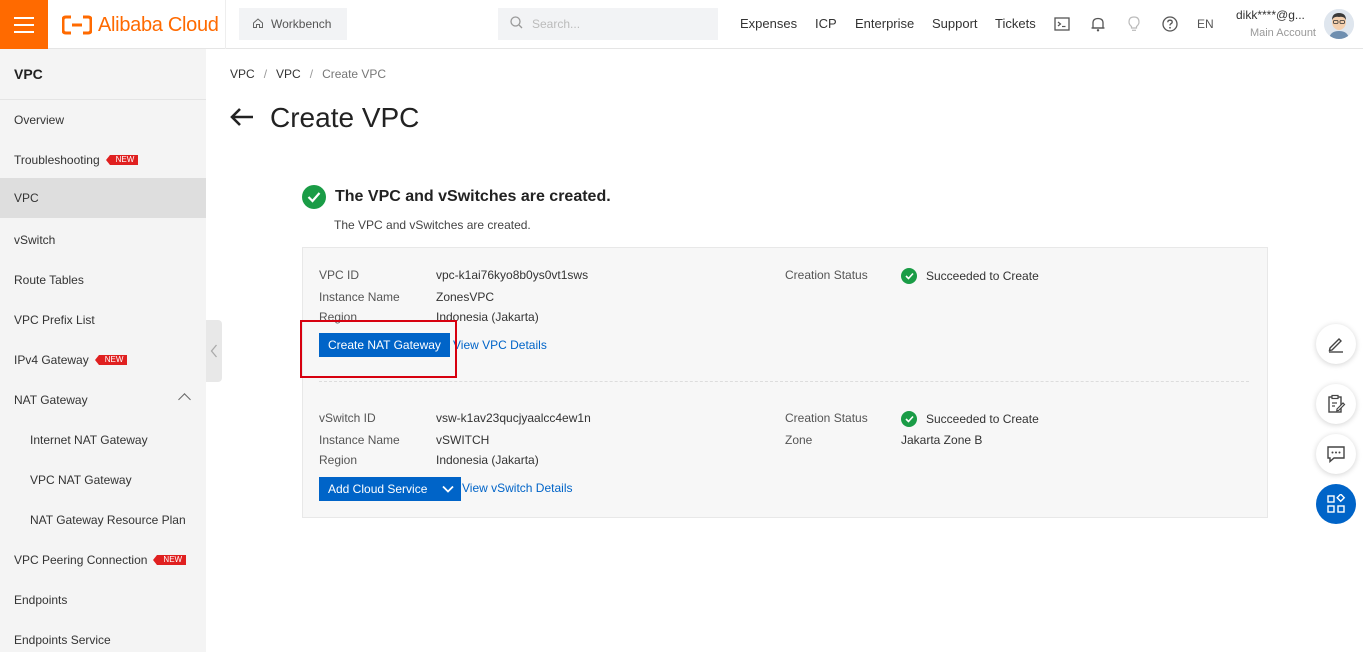 This screenshot has height=652, width=1363. I want to click on sidebar-item-label: Overview, so click(39, 120).